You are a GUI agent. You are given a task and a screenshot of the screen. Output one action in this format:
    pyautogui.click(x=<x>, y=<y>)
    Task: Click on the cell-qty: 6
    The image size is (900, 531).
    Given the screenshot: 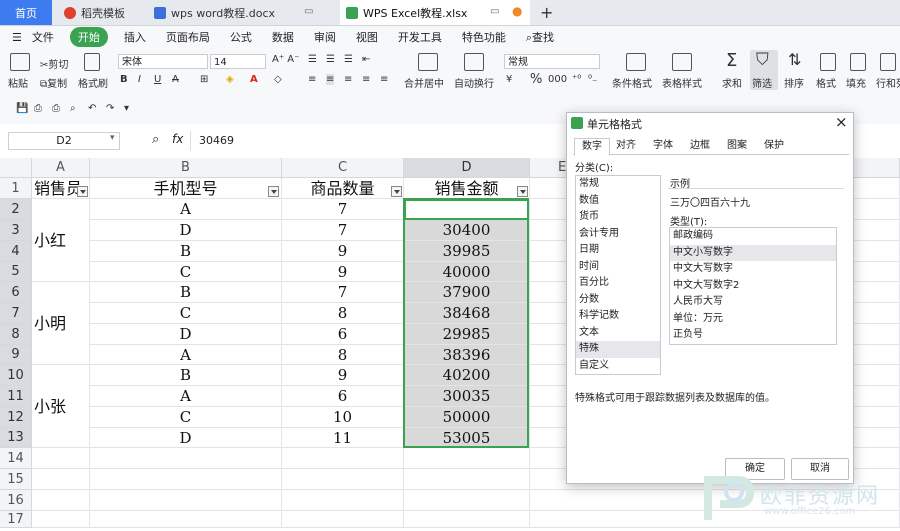 What is the action you would take?
    pyautogui.click(x=343, y=396)
    